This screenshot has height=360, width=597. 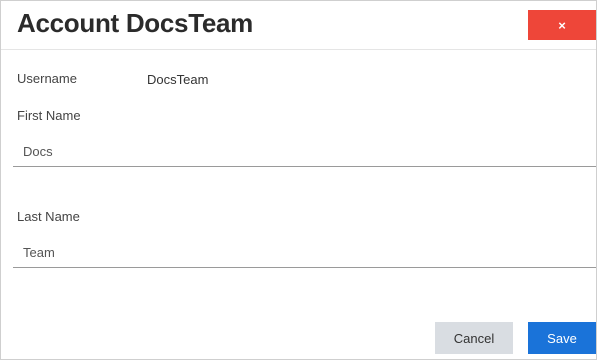 I want to click on dialog-header: Account DocsTeam ×, so click(x=298, y=25).